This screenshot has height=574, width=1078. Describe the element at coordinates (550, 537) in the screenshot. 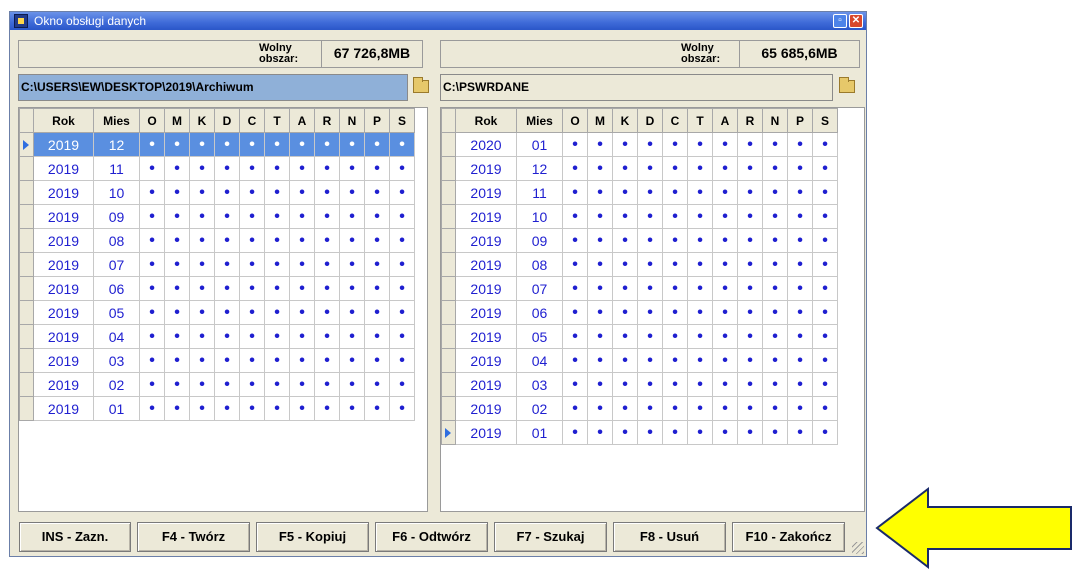

I see `f7-search-button: F7 - Szukaj` at that location.